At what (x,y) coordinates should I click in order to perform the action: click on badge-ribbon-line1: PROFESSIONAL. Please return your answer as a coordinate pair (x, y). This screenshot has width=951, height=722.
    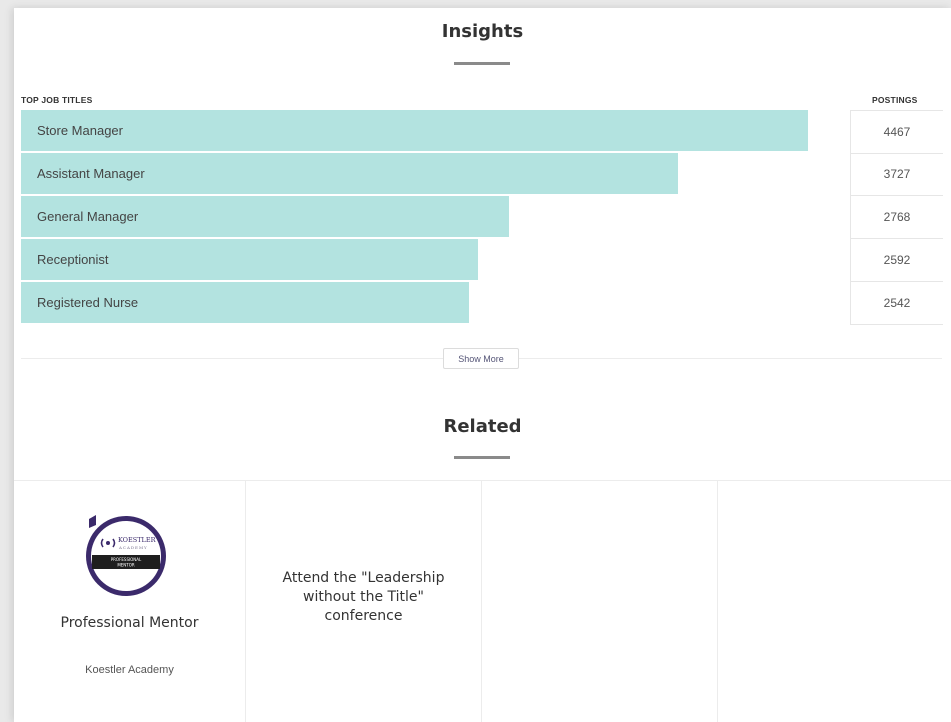
    Looking at the image, I should click on (126, 559).